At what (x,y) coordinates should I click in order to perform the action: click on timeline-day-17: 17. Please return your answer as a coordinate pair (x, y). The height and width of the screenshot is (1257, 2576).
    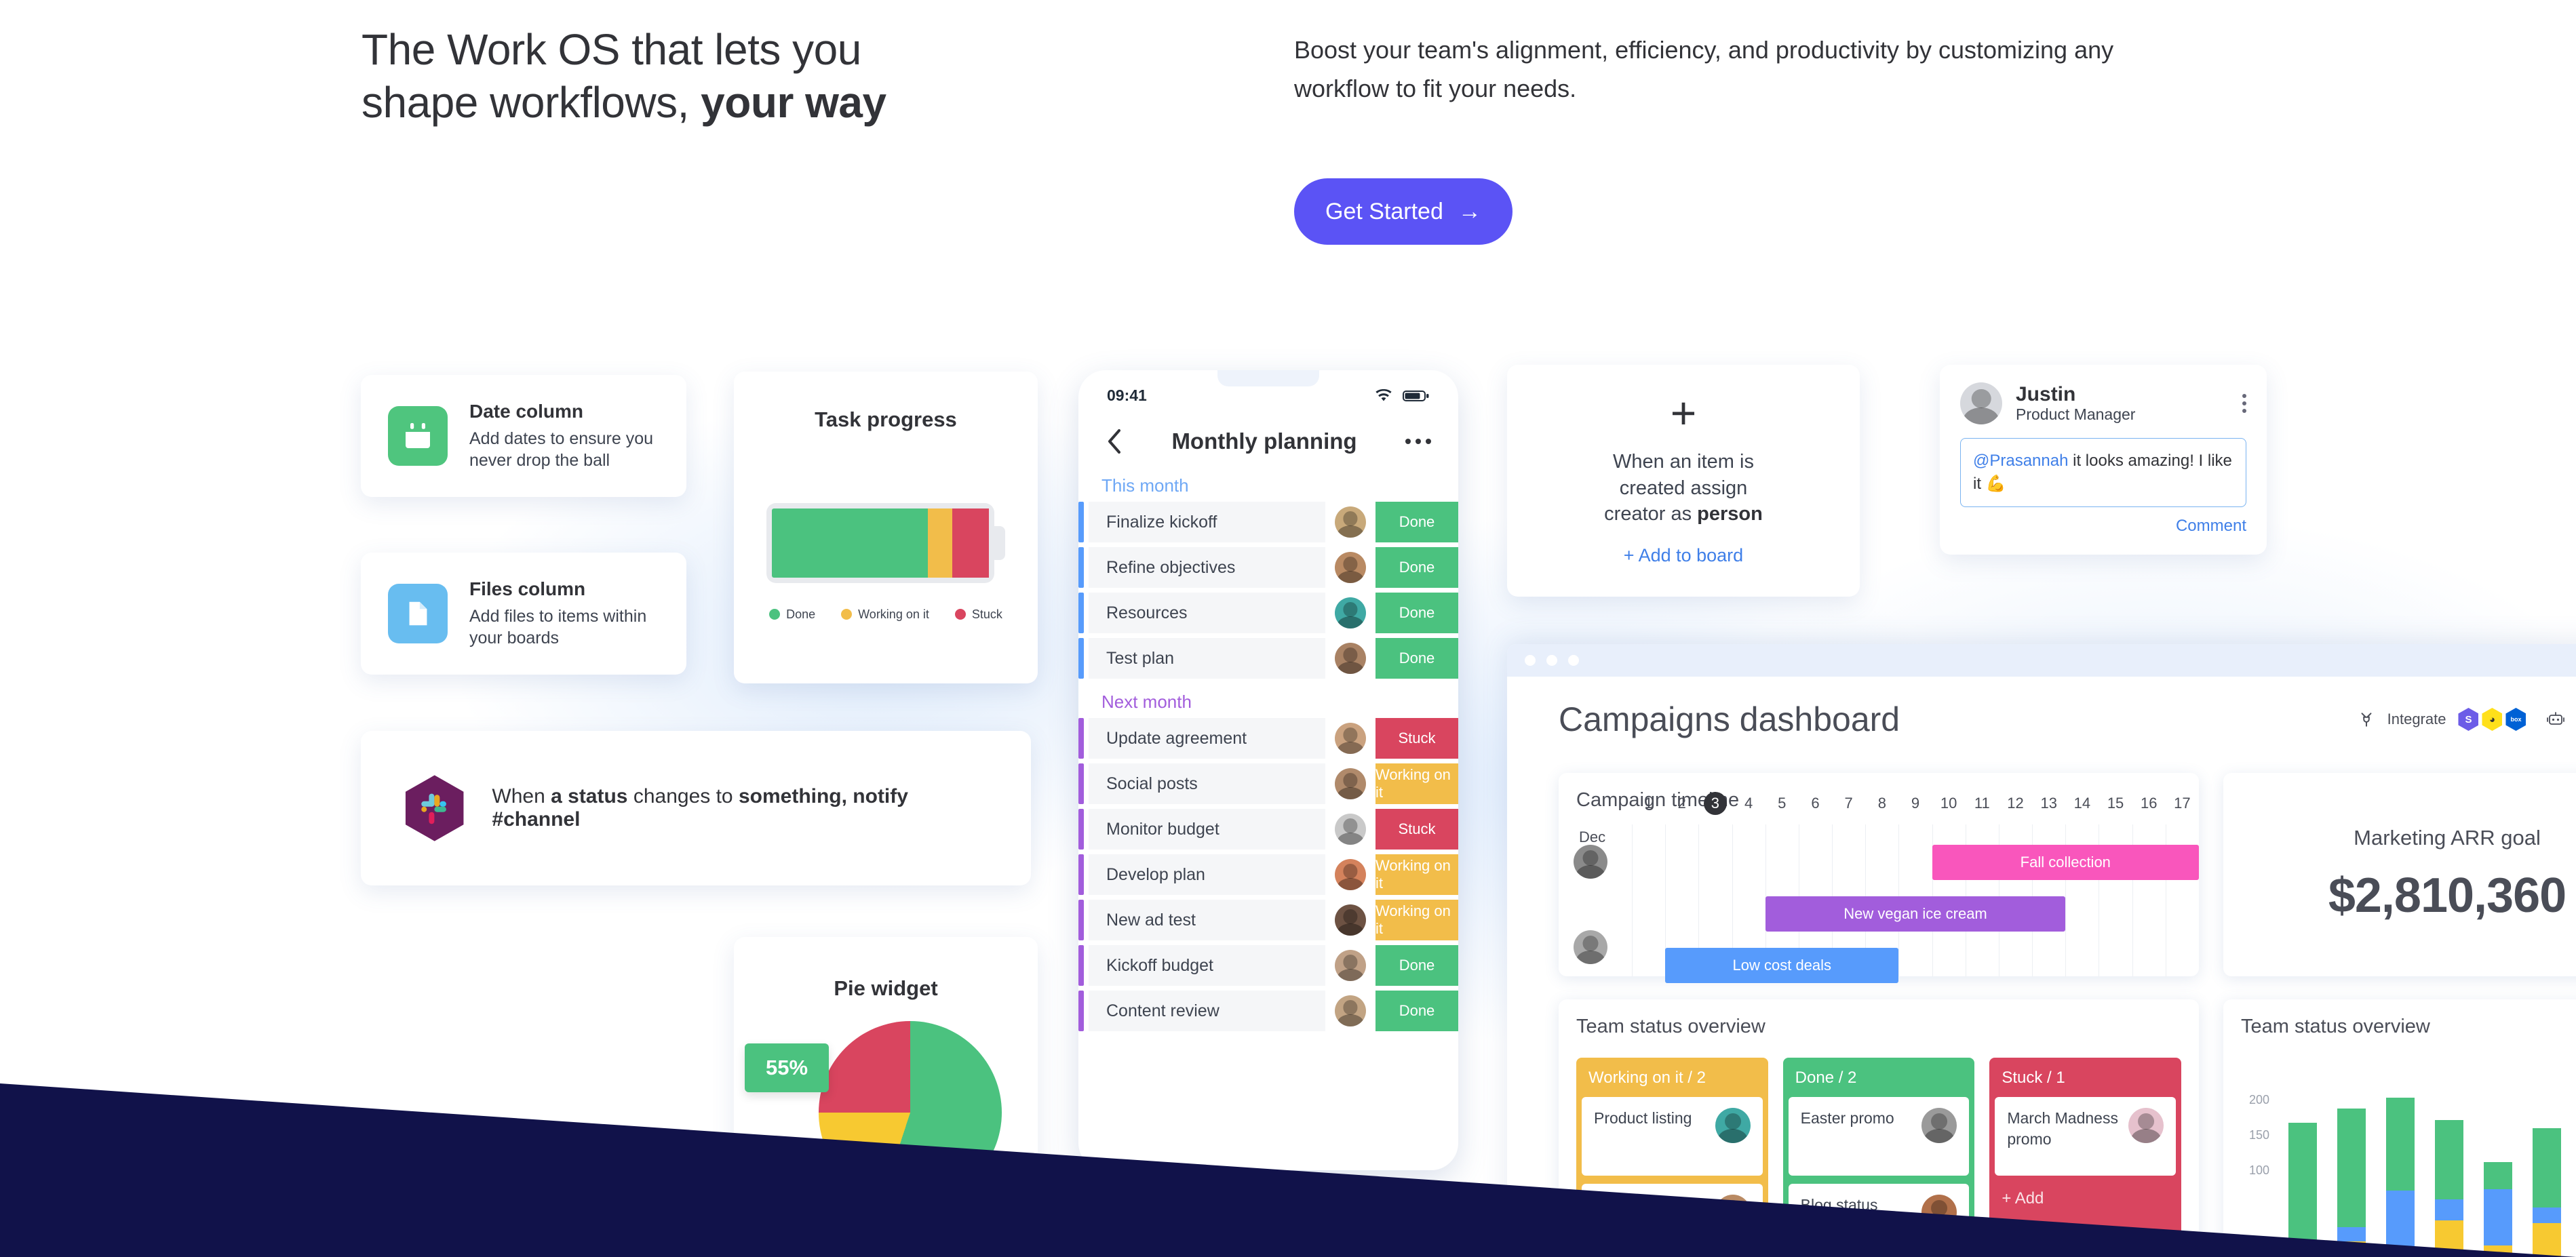
    Looking at the image, I should click on (2182, 803).